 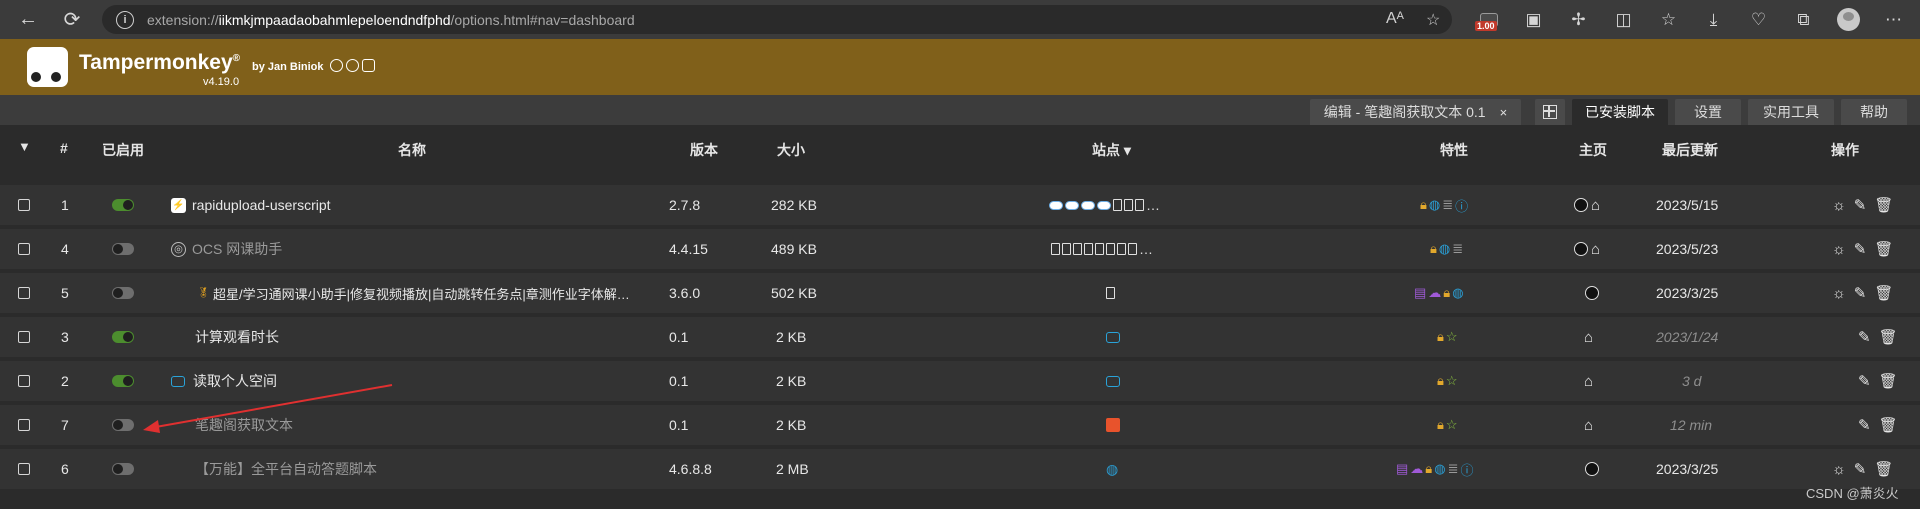 I want to click on watermark: CSDN @萧炎火, so click(x=1852, y=493).